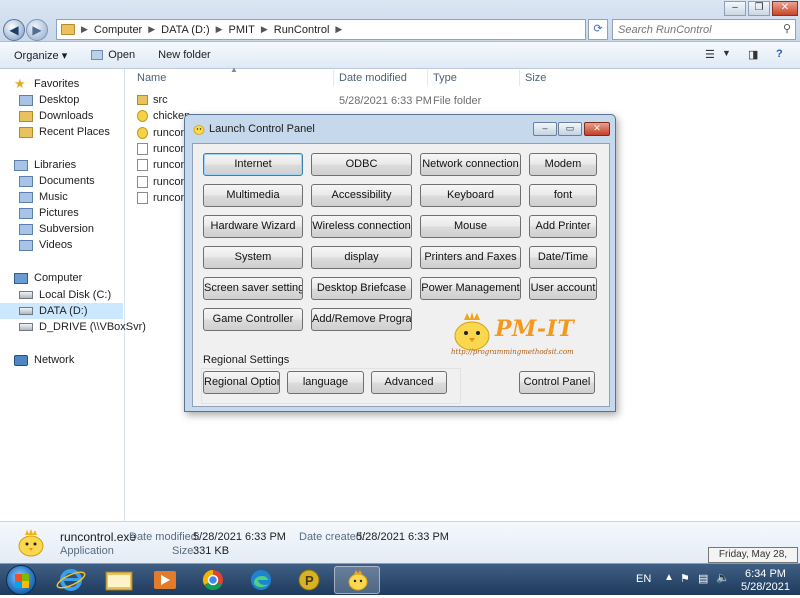 This screenshot has height=598, width=800. Describe the element at coordinates (710, 56) in the screenshot. I see `view-options-icon: ☰` at that location.